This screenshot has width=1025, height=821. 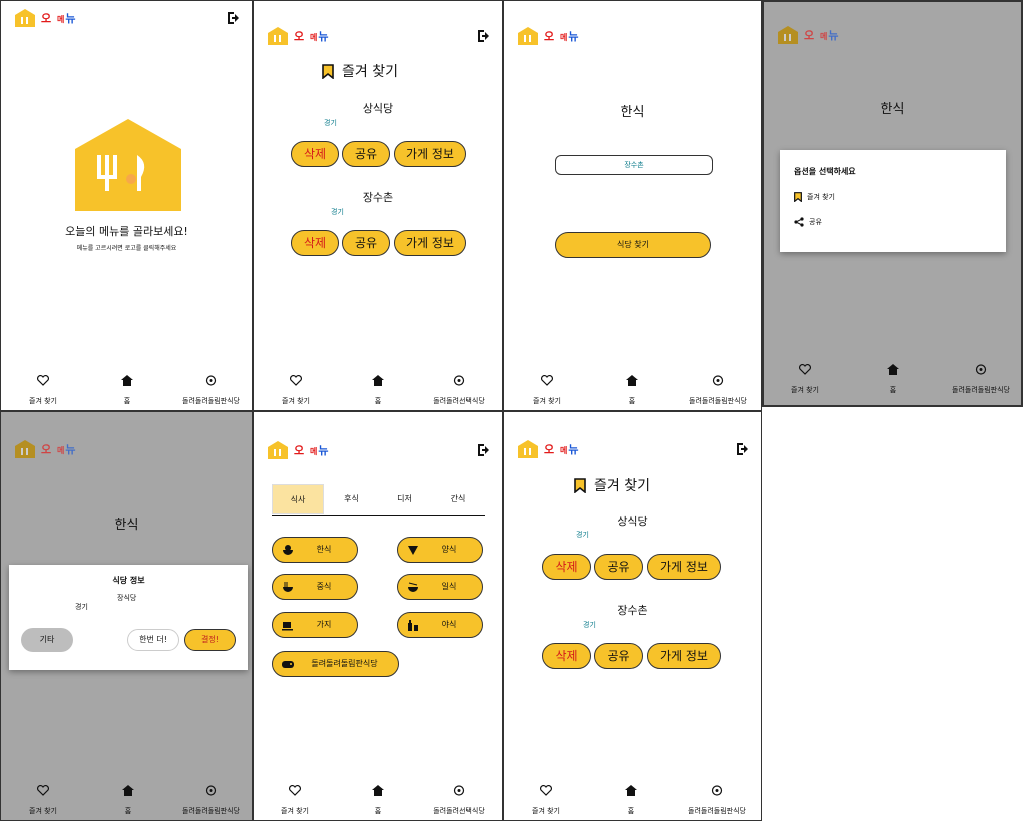 What do you see at coordinates (47, 640) in the screenshot?
I see `other-button: 기타` at bounding box center [47, 640].